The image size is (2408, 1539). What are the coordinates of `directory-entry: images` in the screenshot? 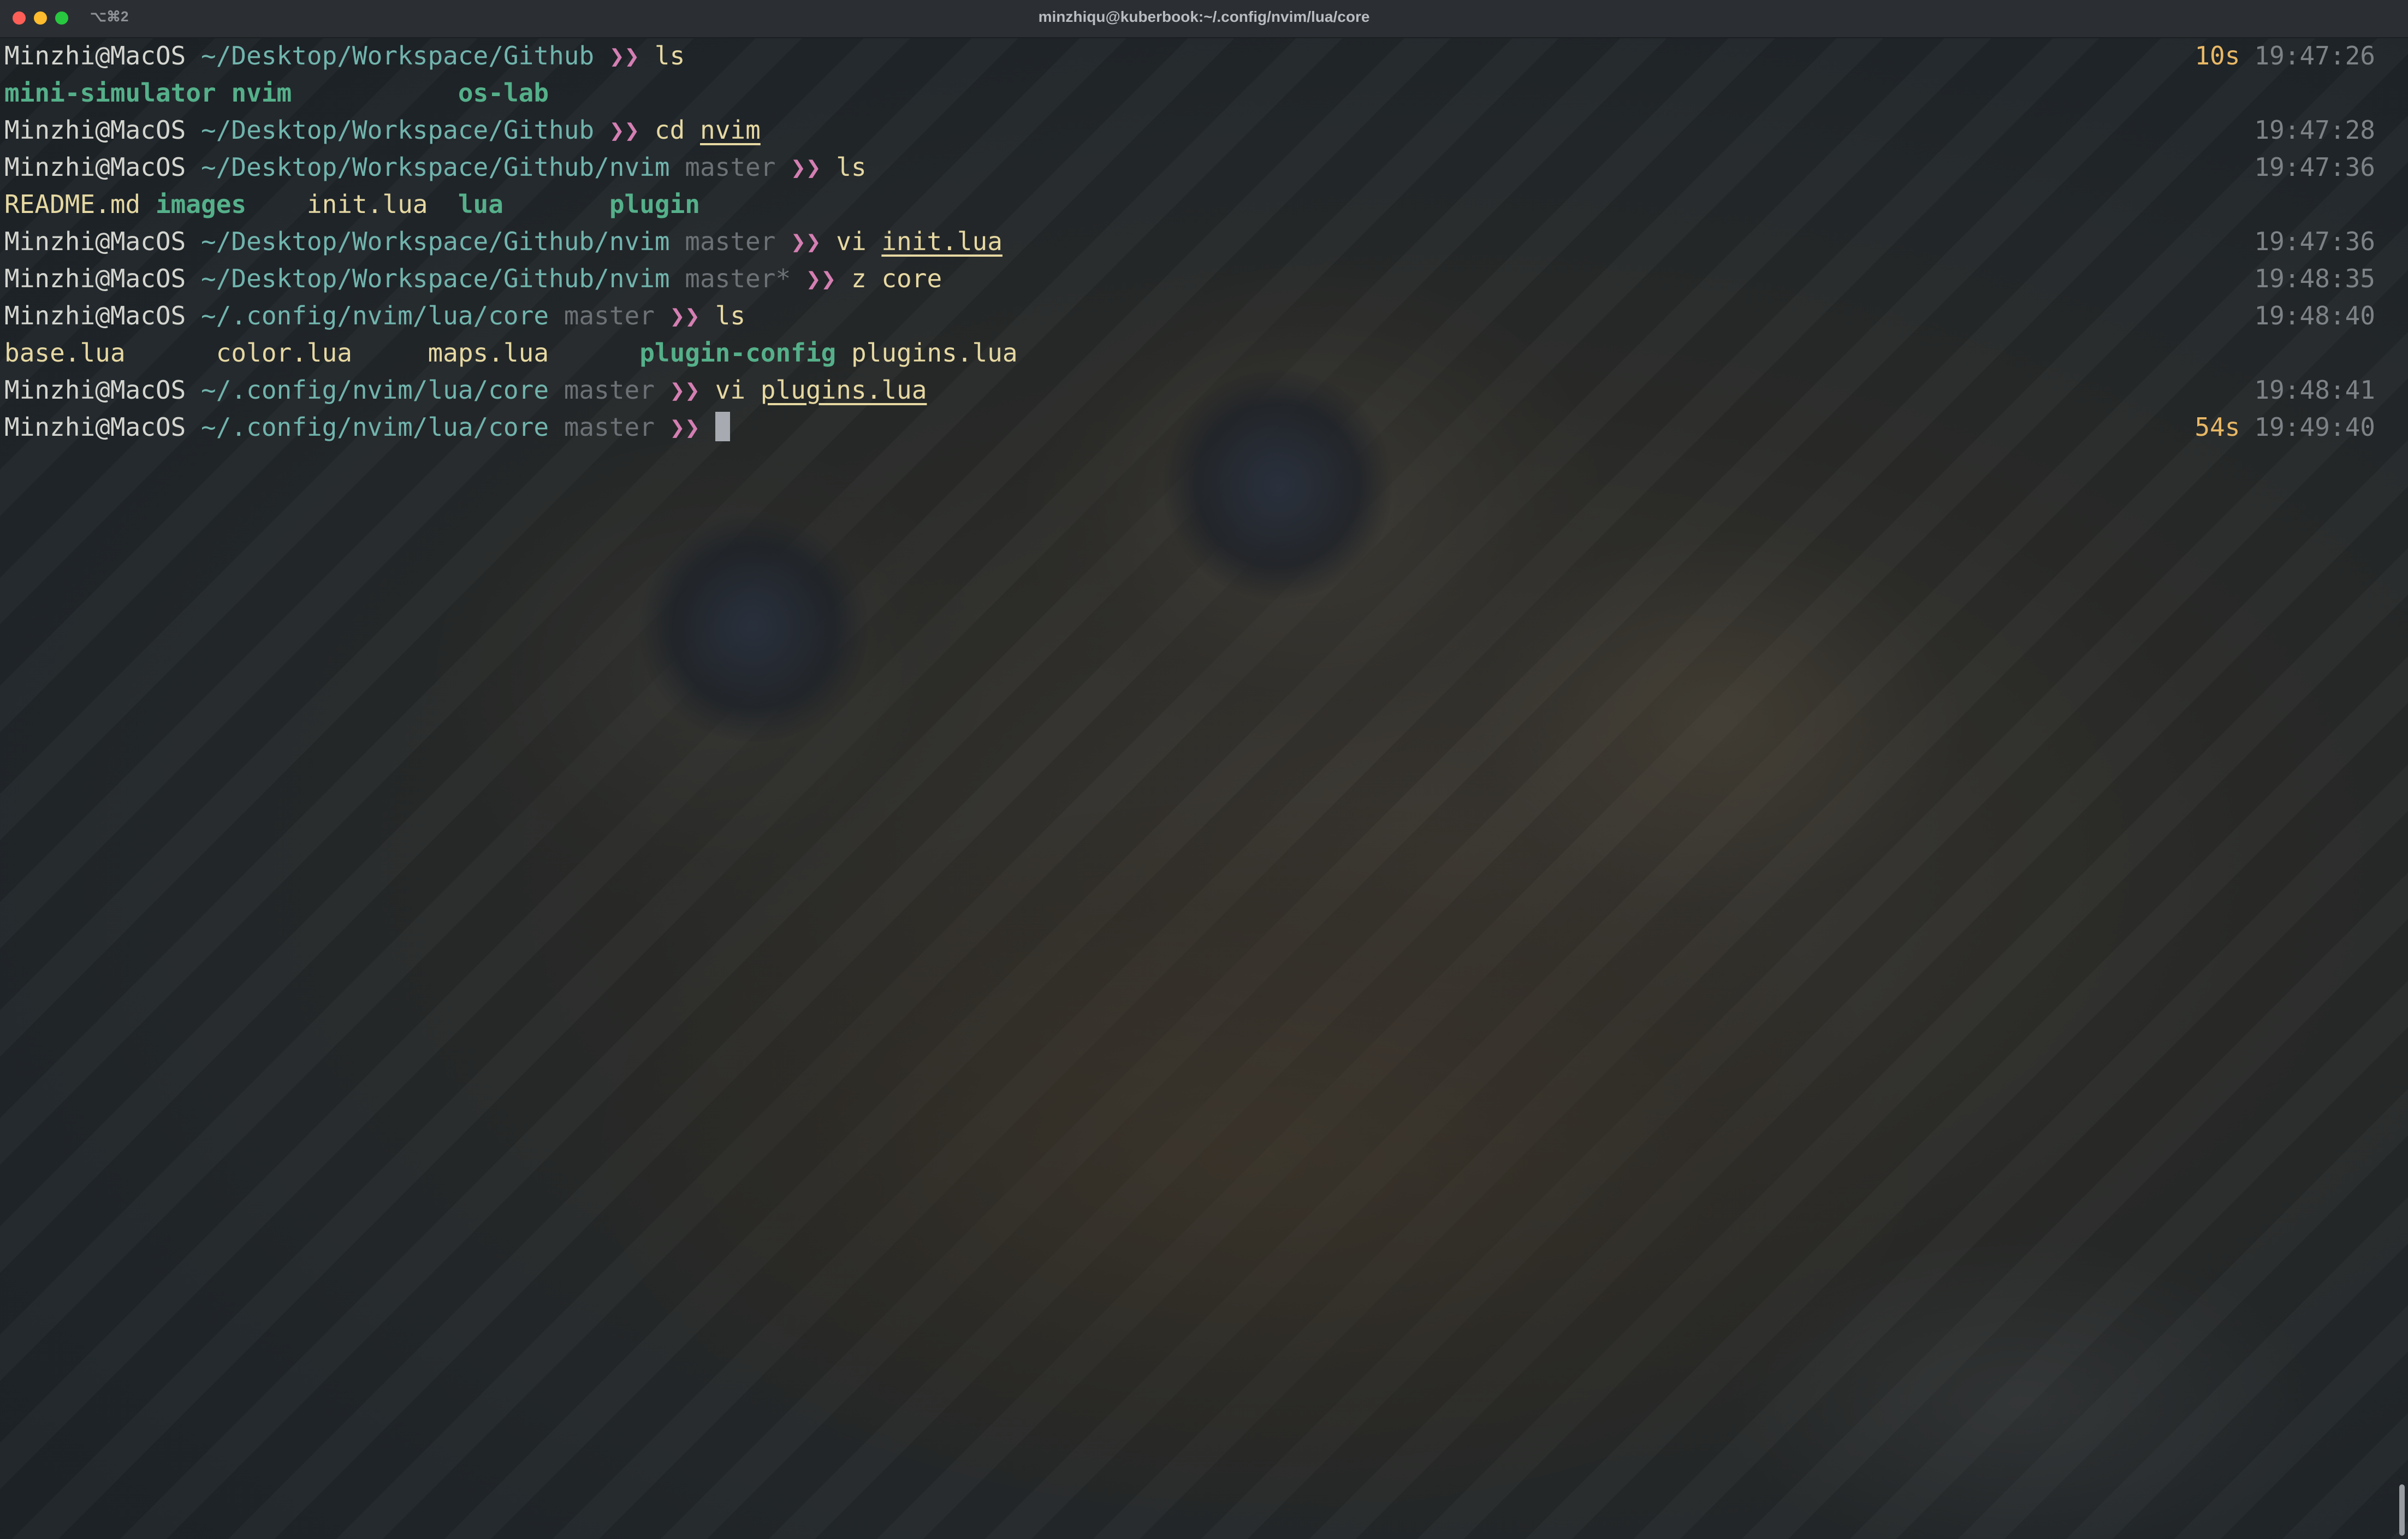 It's located at (201, 205).